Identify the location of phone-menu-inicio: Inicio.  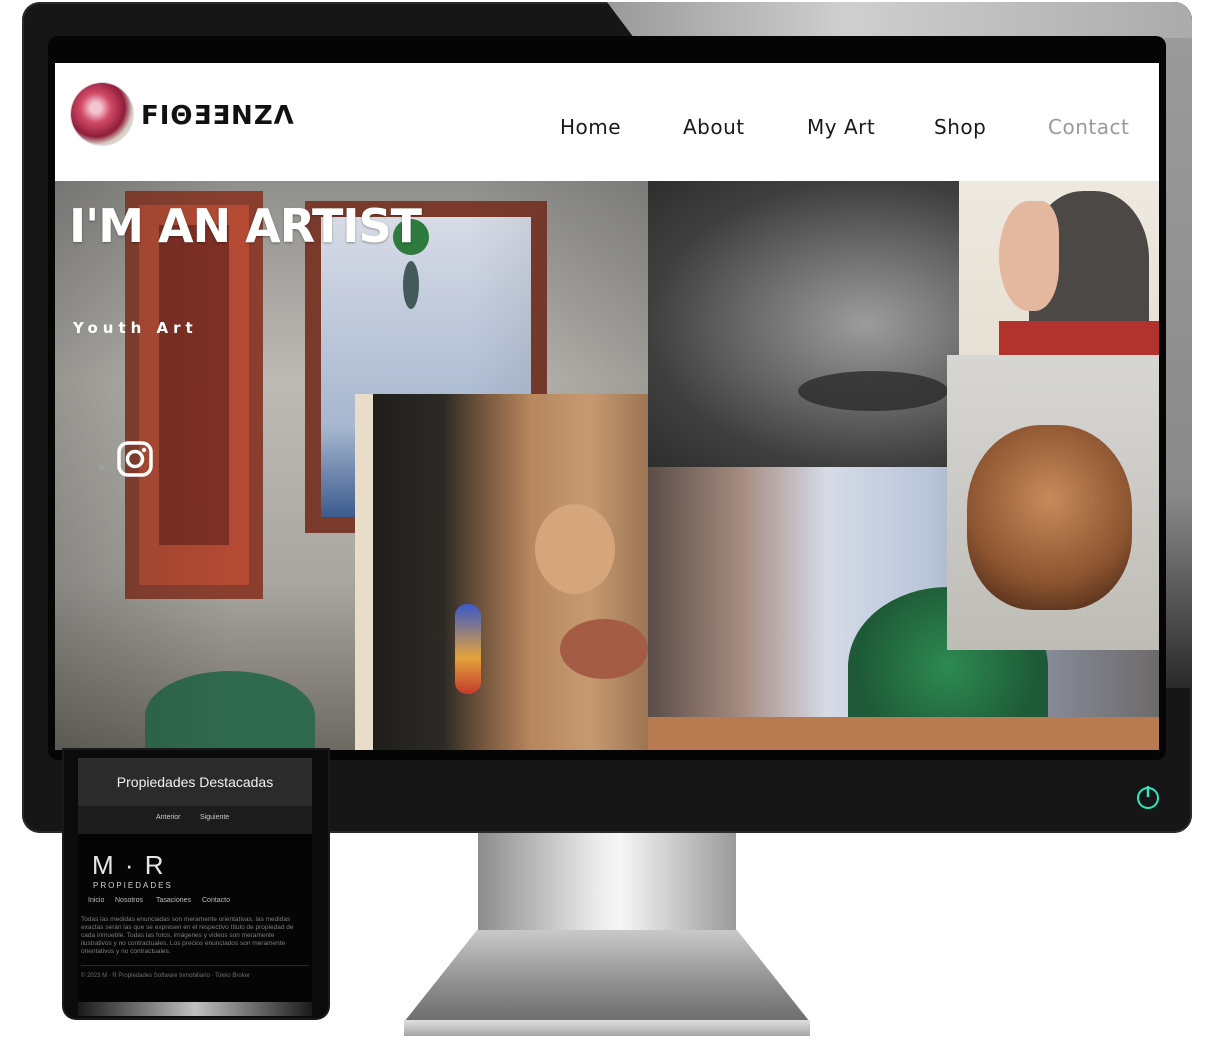
(96, 900).